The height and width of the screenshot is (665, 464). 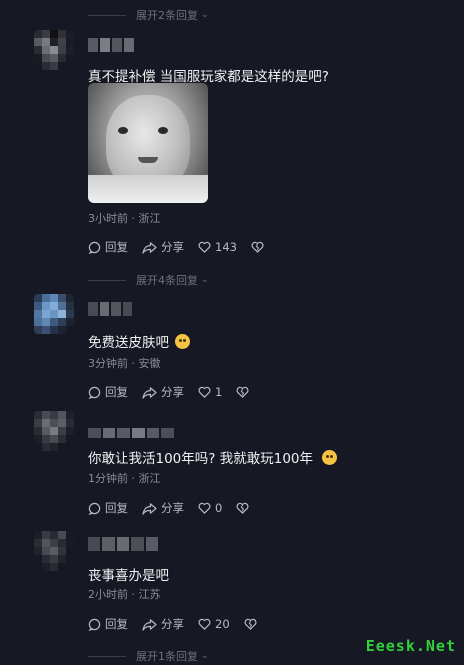 I want to click on comment-text: 丧事喜办是吧, so click(x=128, y=574).